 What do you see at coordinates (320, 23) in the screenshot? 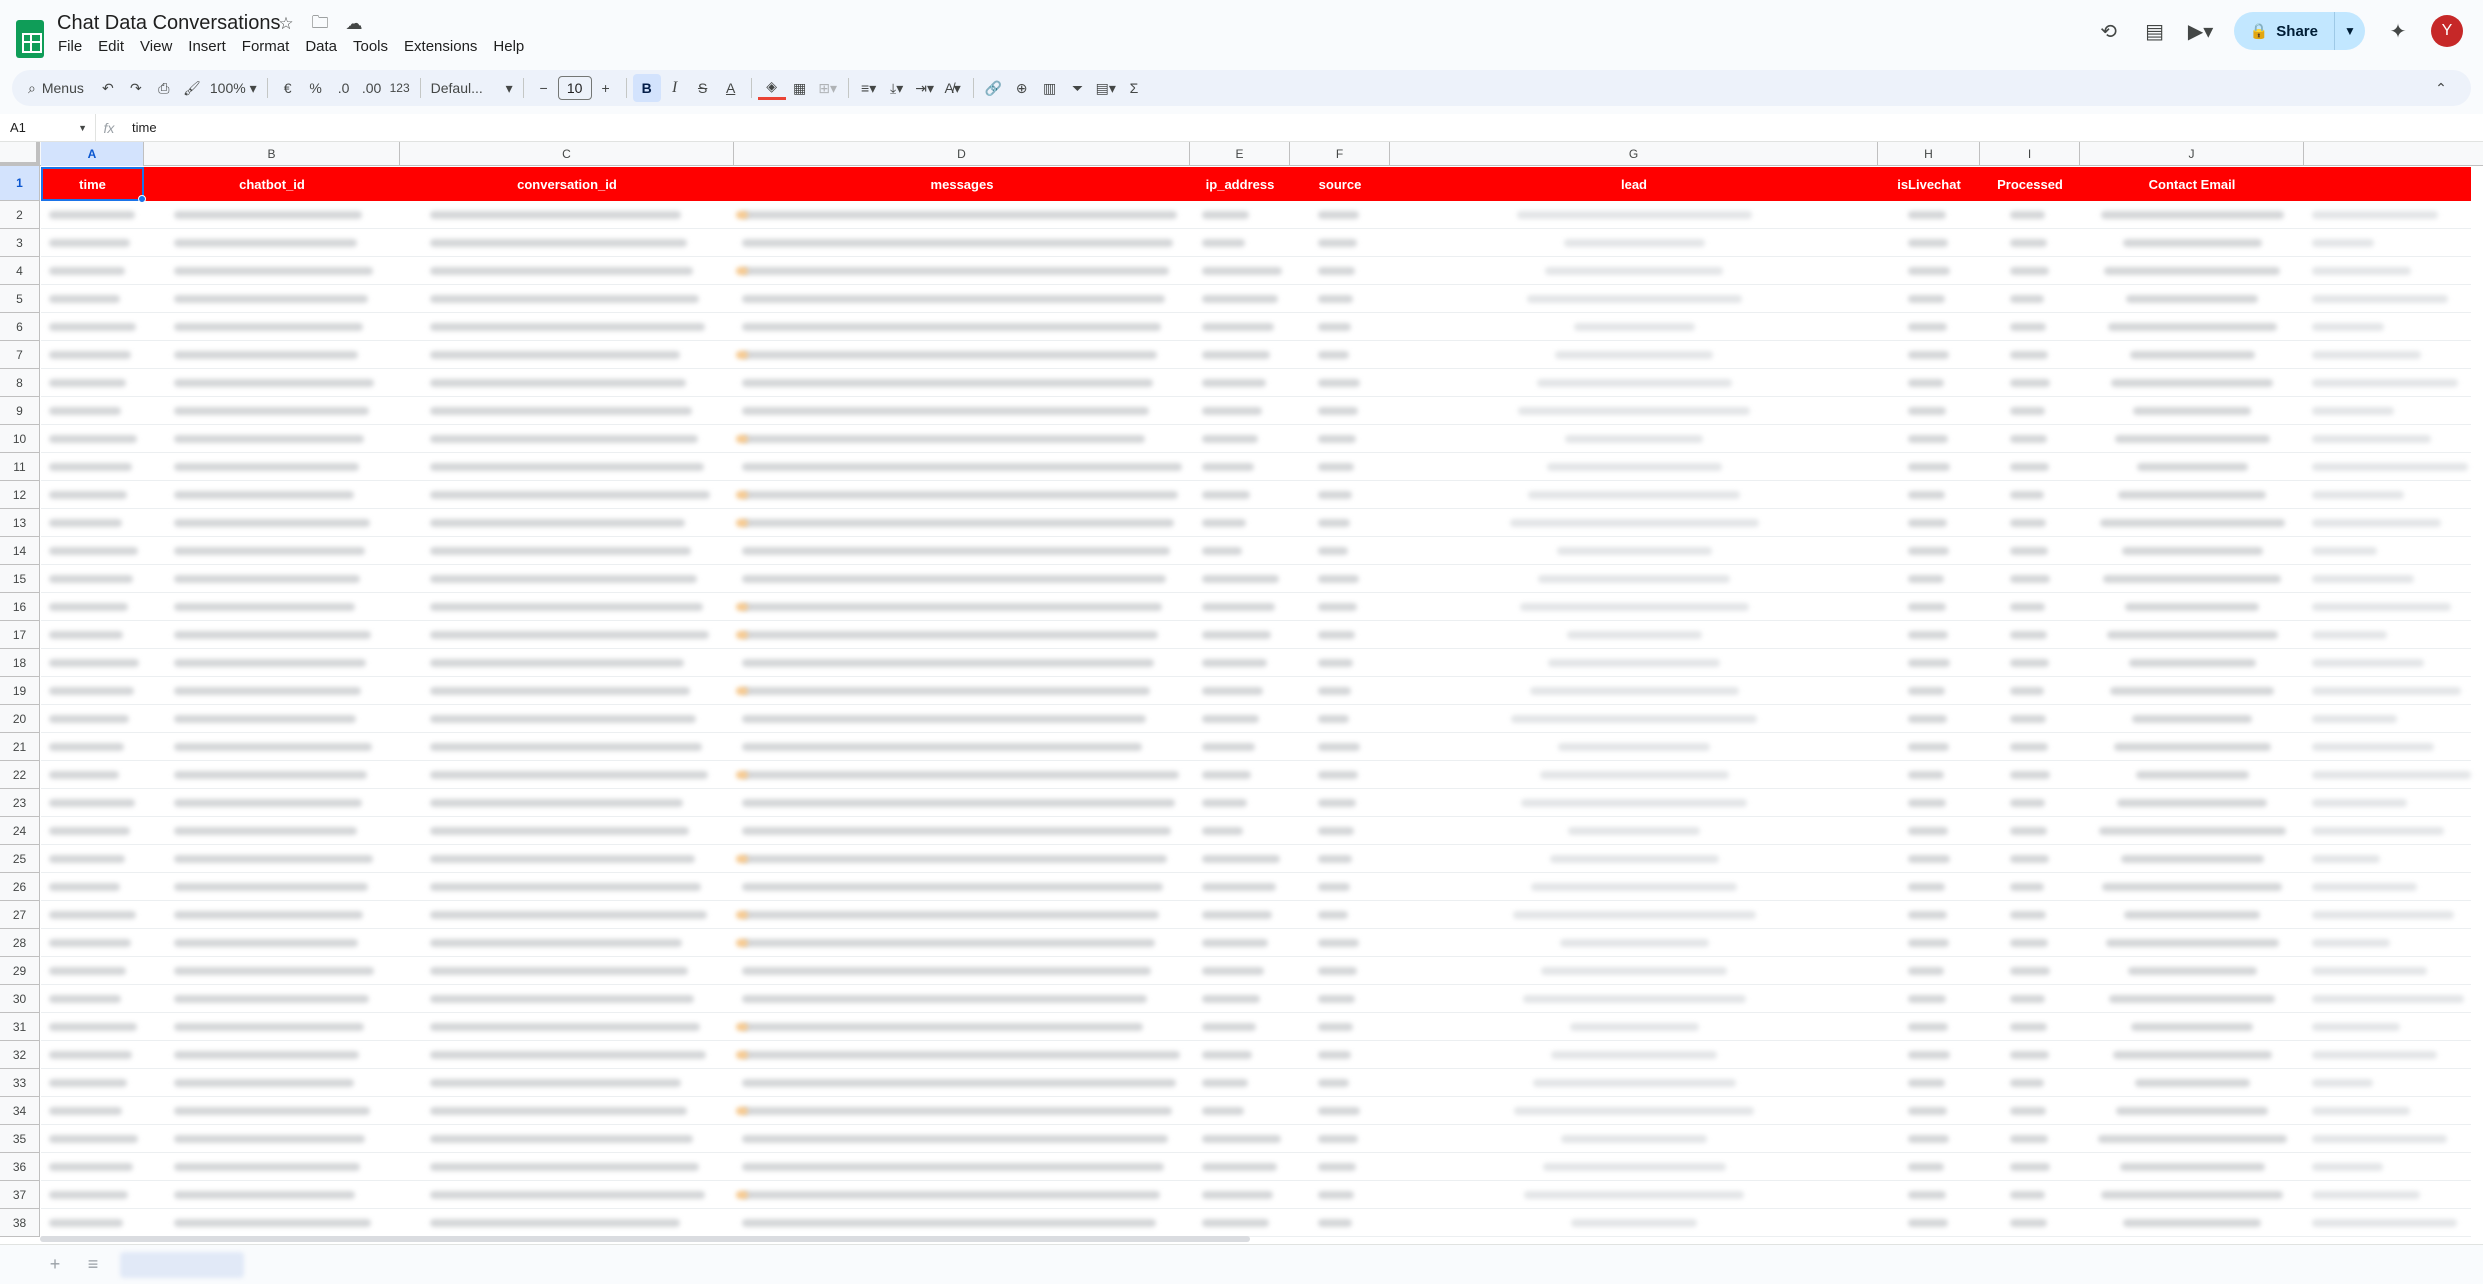
I see `move-folder-icon: 🗀` at bounding box center [320, 23].